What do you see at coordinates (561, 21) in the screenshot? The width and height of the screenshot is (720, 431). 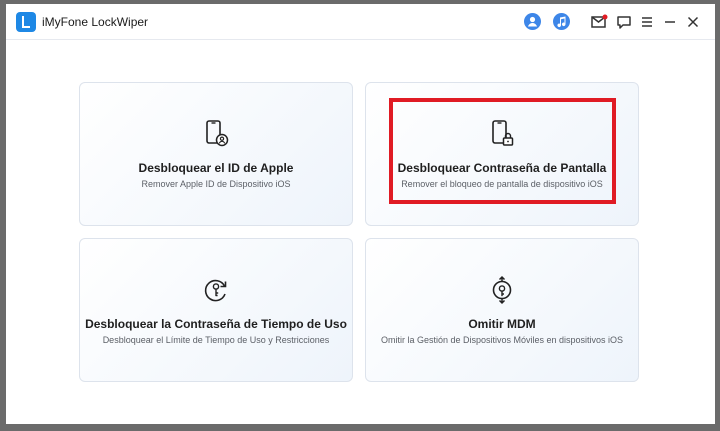 I see `music-icon` at bounding box center [561, 21].